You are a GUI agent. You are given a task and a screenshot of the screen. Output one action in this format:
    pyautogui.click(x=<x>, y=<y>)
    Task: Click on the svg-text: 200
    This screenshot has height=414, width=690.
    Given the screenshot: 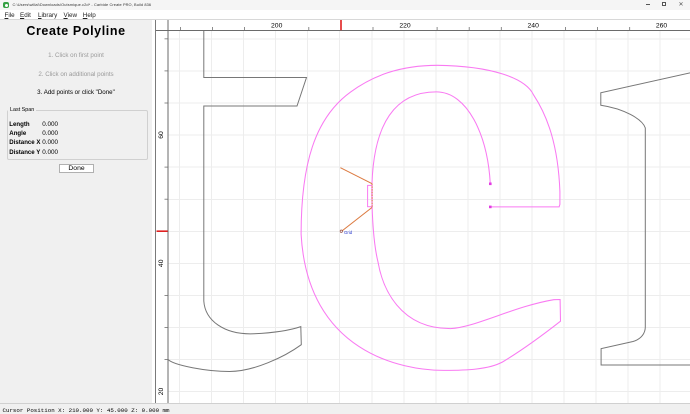 What is the action you would take?
    pyautogui.click(x=277, y=25)
    